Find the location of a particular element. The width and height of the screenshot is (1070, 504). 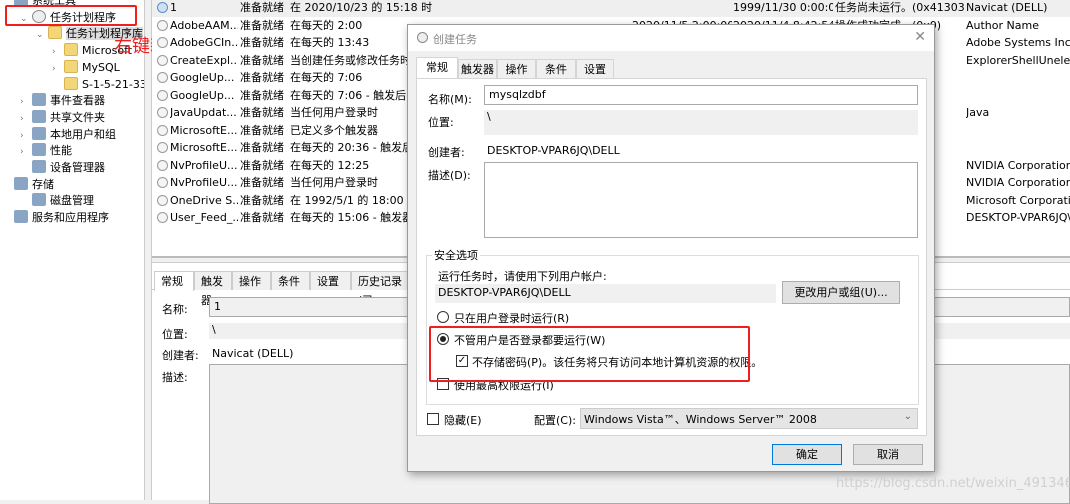

run-only-logged-on-radio is located at coordinates (443, 317).